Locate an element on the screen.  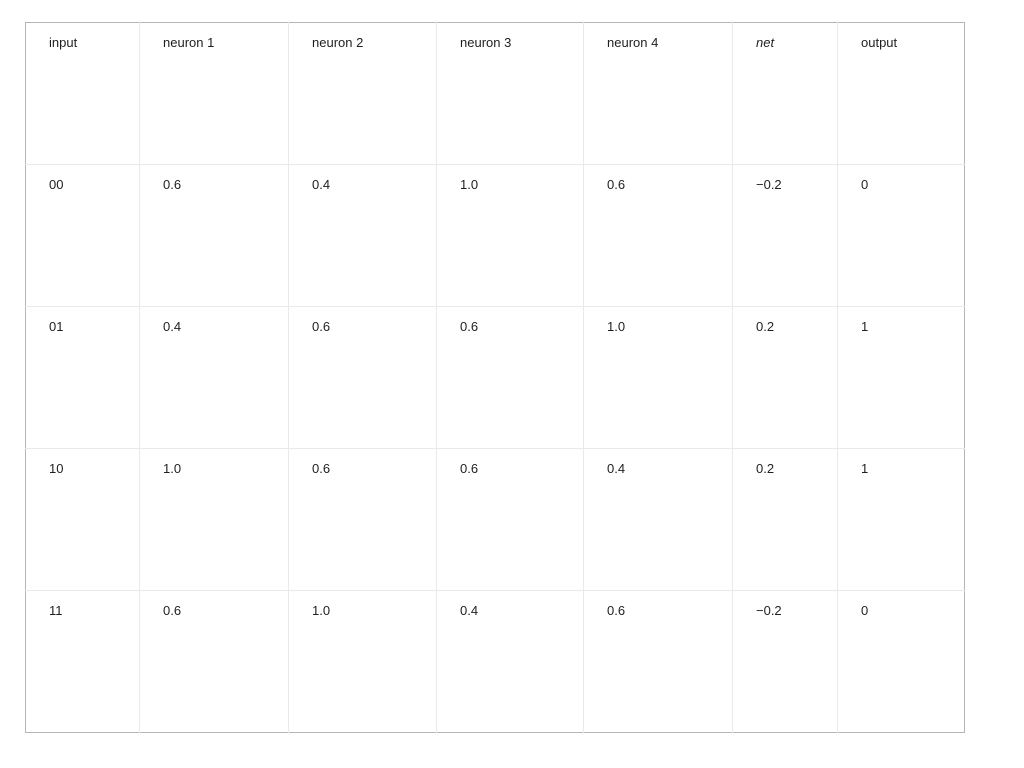
column-header-neuron-1: neuron 1 is located at coordinates (214, 93).